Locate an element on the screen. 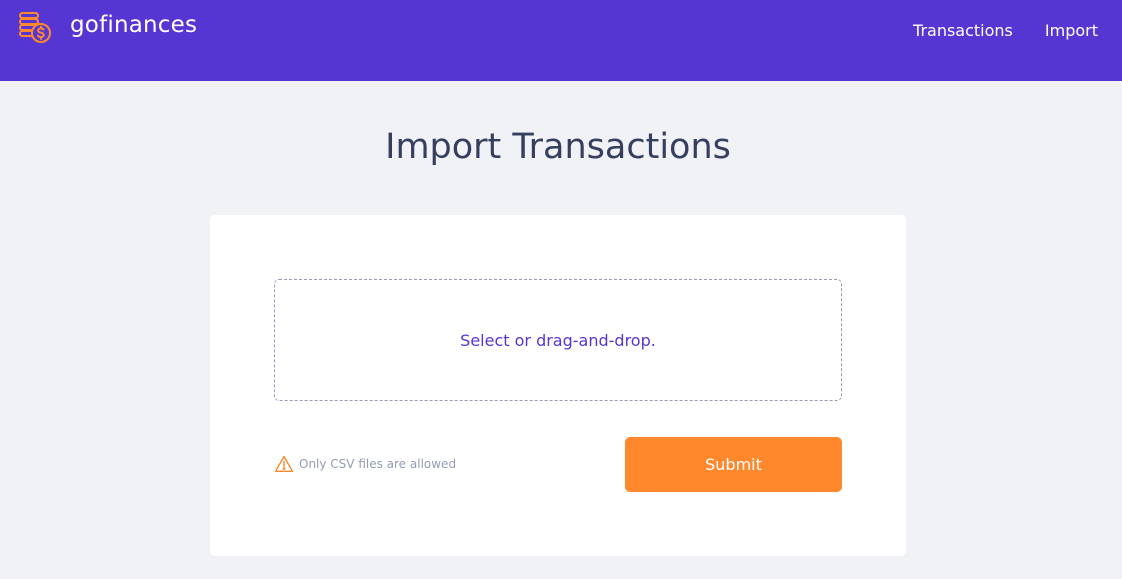  main-nav: Transactions Import is located at coordinates (1005, 31).